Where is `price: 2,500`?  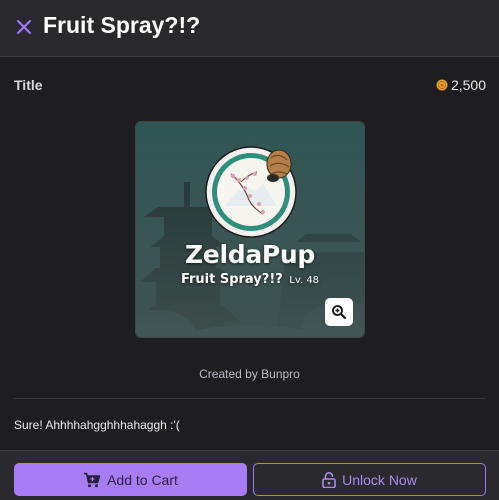
price: 2,500 is located at coordinates (461, 85).